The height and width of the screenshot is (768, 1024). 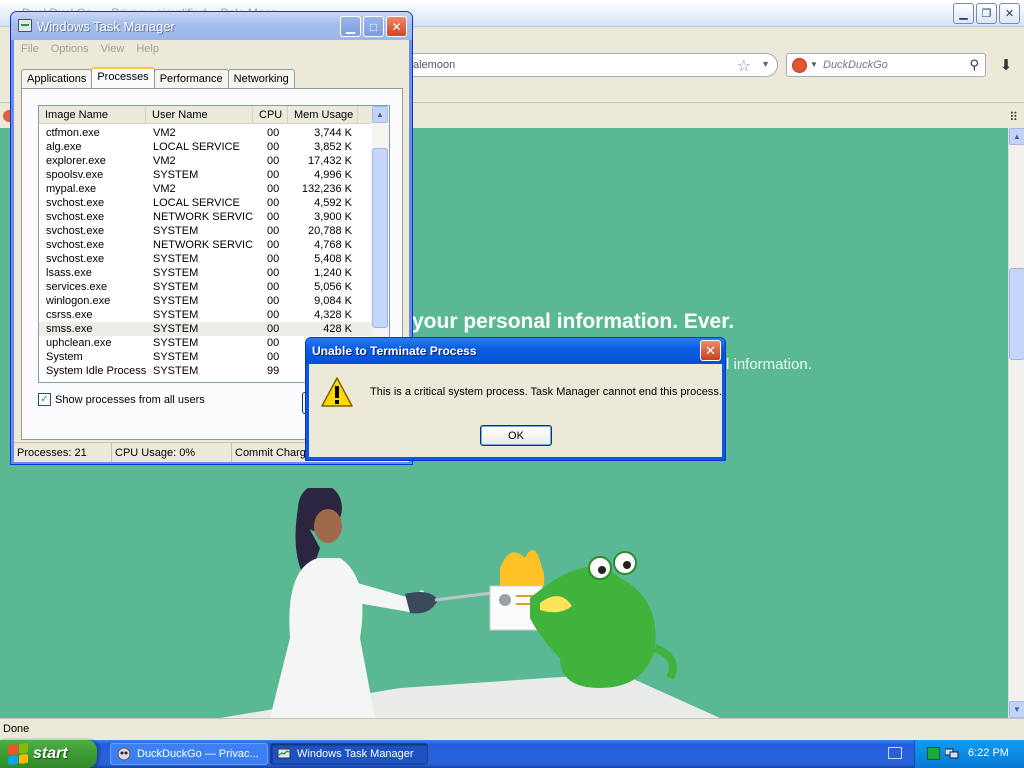 What do you see at coordinates (79, 343) in the screenshot?
I see `process-image-name: uphclean.exe` at bounding box center [79, 343].